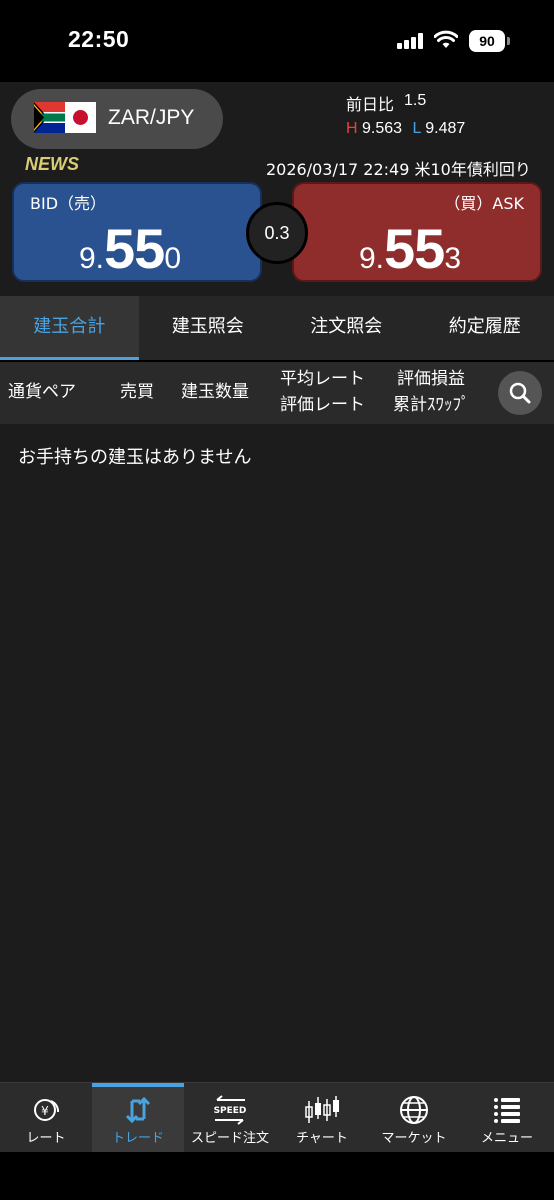  I want to click on bid-button: BID（売） 9.550, so click(137, 232).